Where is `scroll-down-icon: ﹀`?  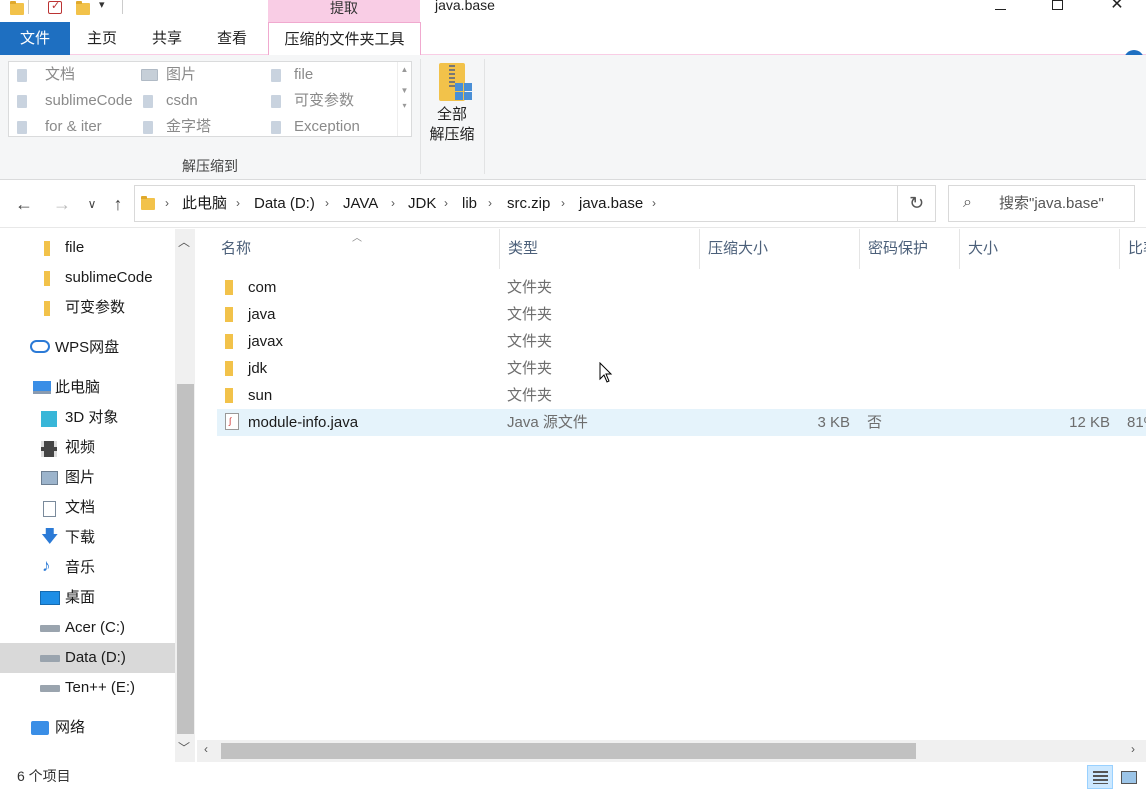 scroll-down-icon: ﹀ is located at coordinates (184, 747).